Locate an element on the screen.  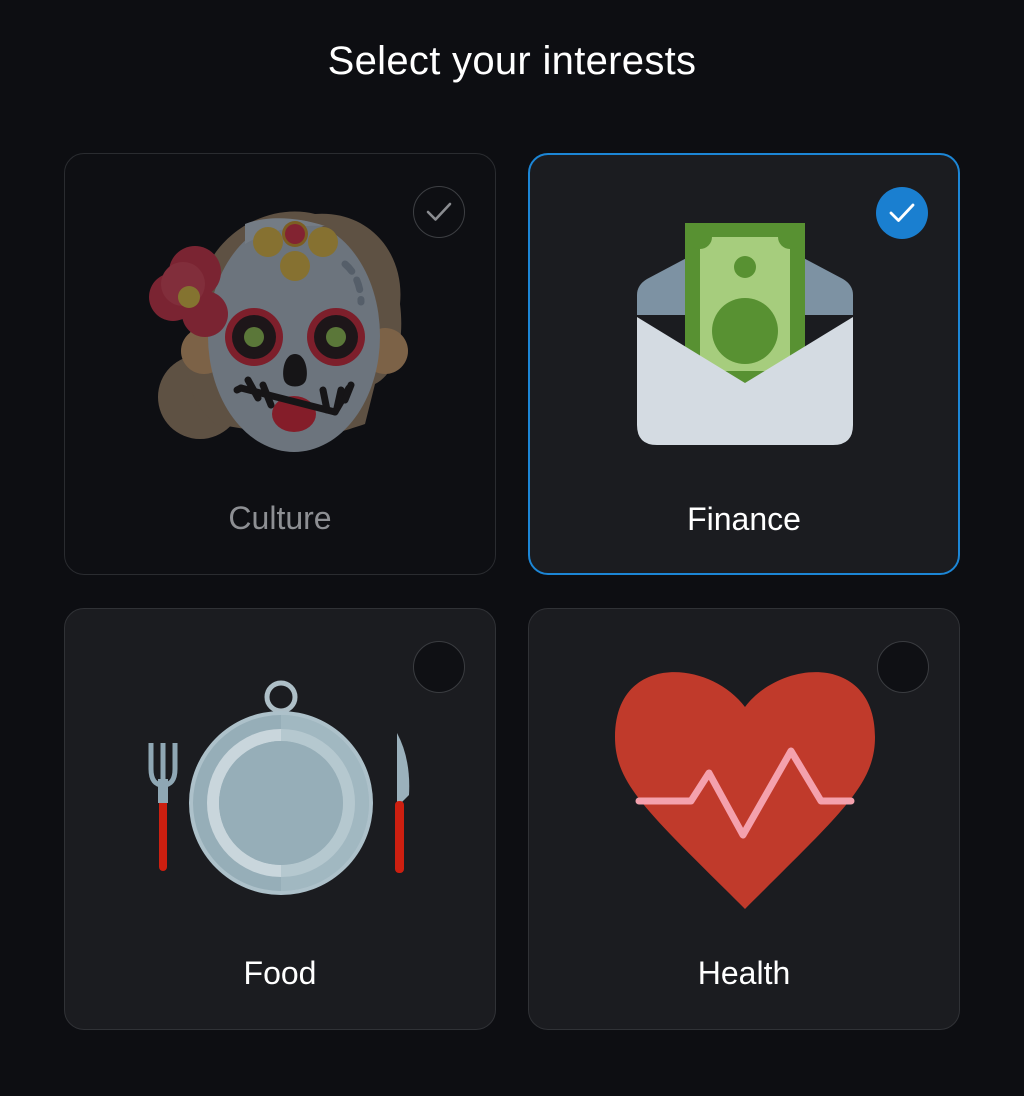
sugar-skull-icon is located at coordinates (278, 331).